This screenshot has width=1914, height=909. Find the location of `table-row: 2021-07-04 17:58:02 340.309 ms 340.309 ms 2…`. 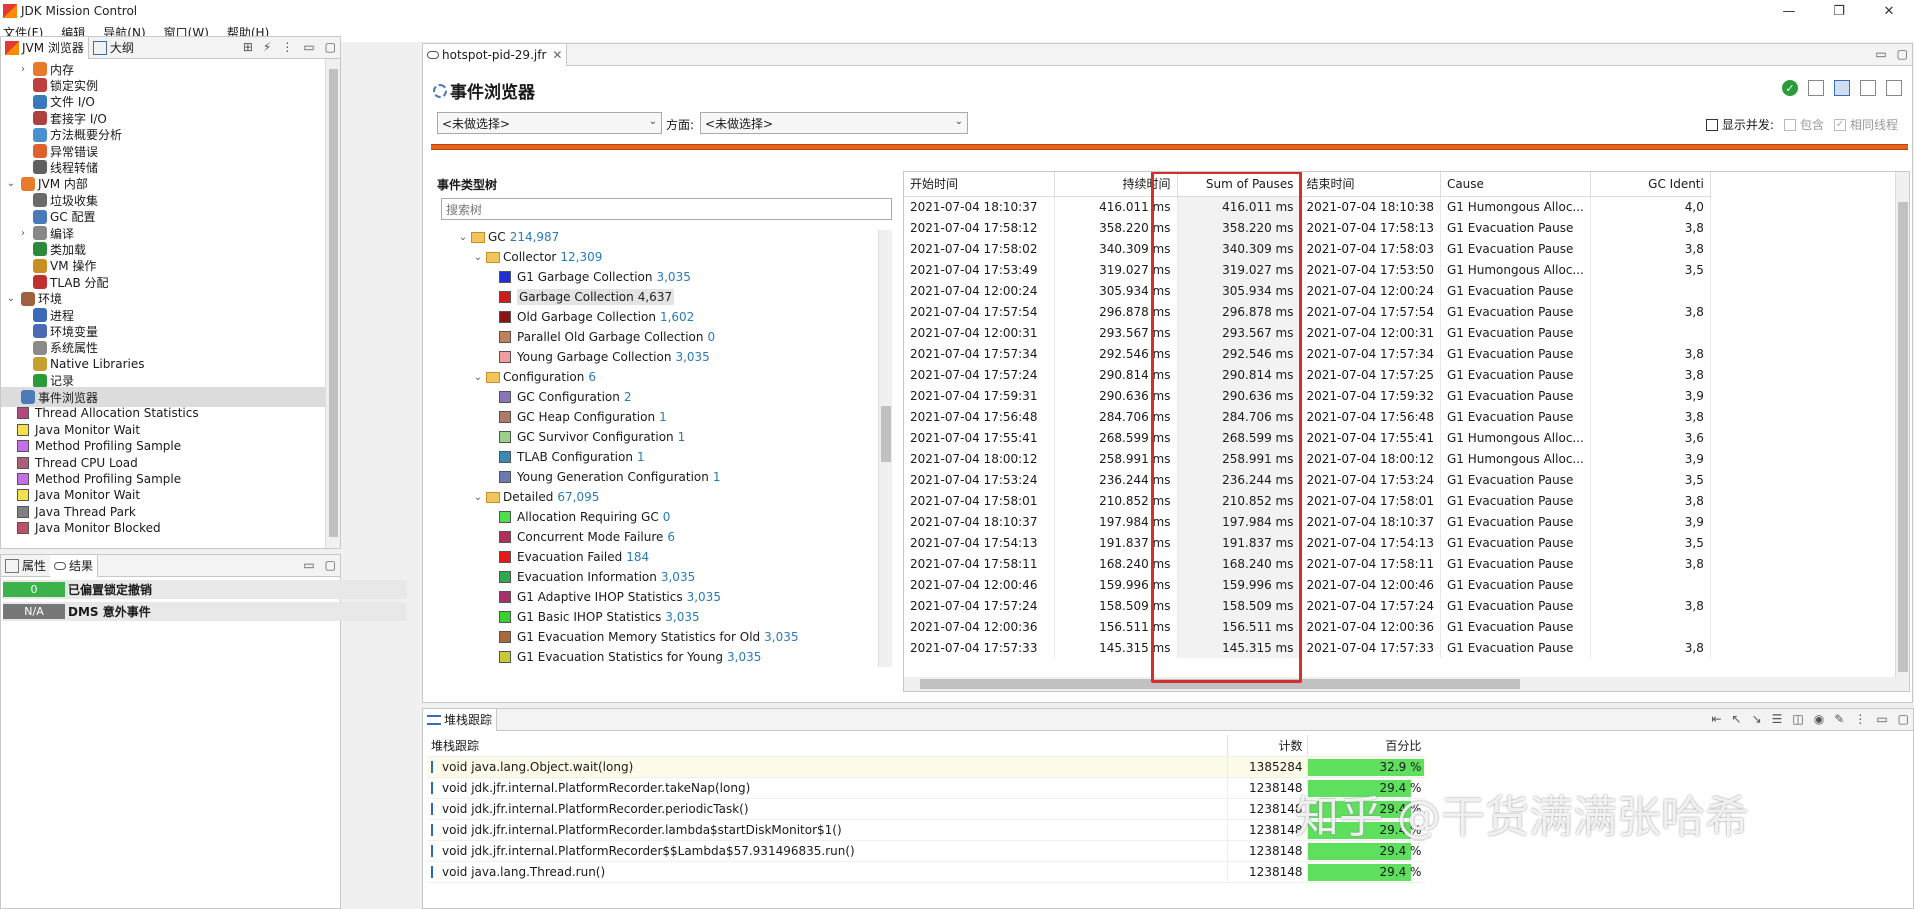

table-row: 2021-07-04 17:58:02 340.309 ms 340.309 ms 2… is located at coordinates (1307, 248).